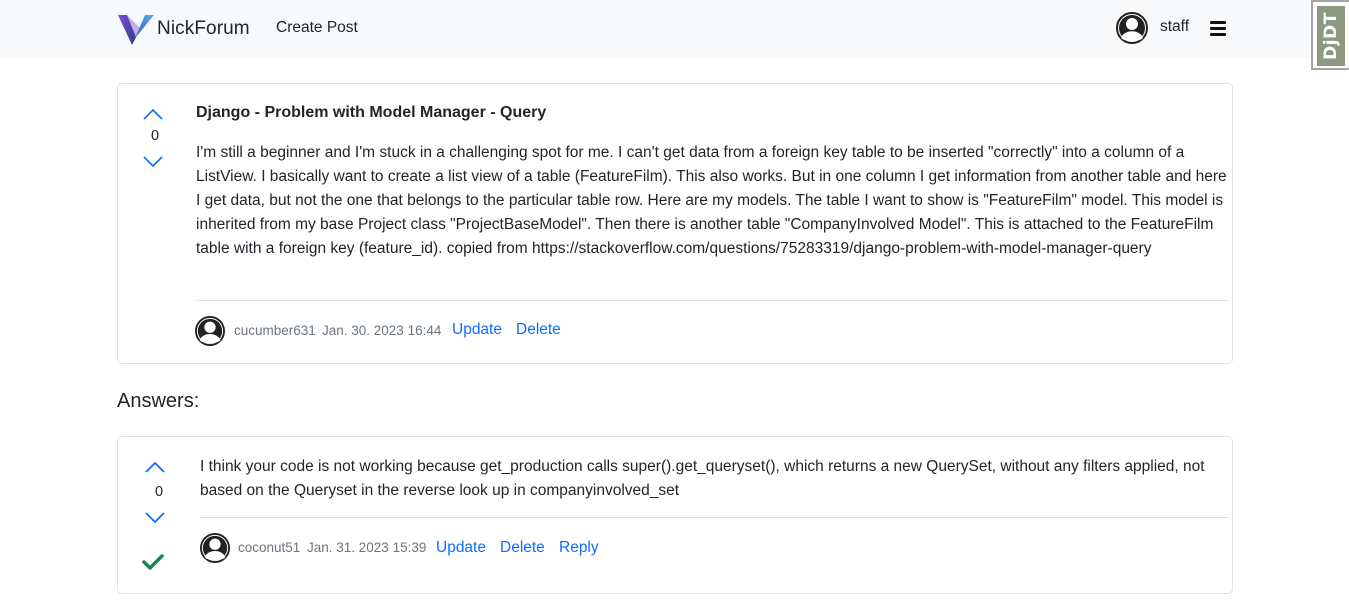 This screenshot has width=1349, height=610. I want to click on djdt-toolbar-handle: DjDT, so click(1330, 35).